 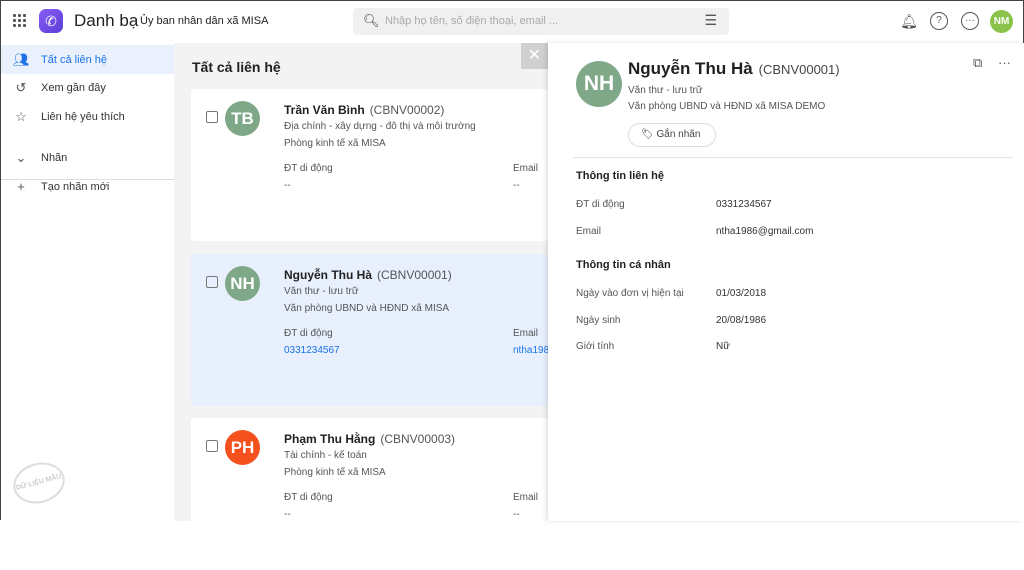 I want to click on contact-position: Tài chính - kế toán, so click(x=325, y=455).